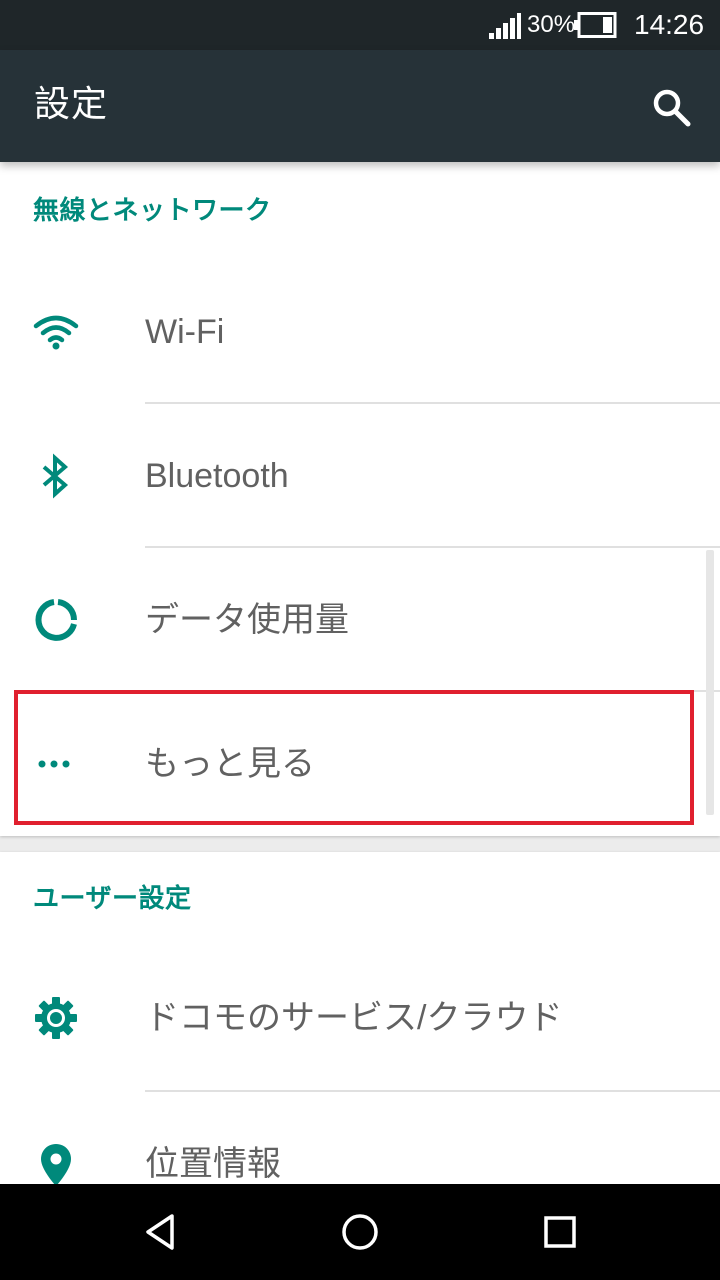  I want to click on clock: 14:26, so click(669, 24).